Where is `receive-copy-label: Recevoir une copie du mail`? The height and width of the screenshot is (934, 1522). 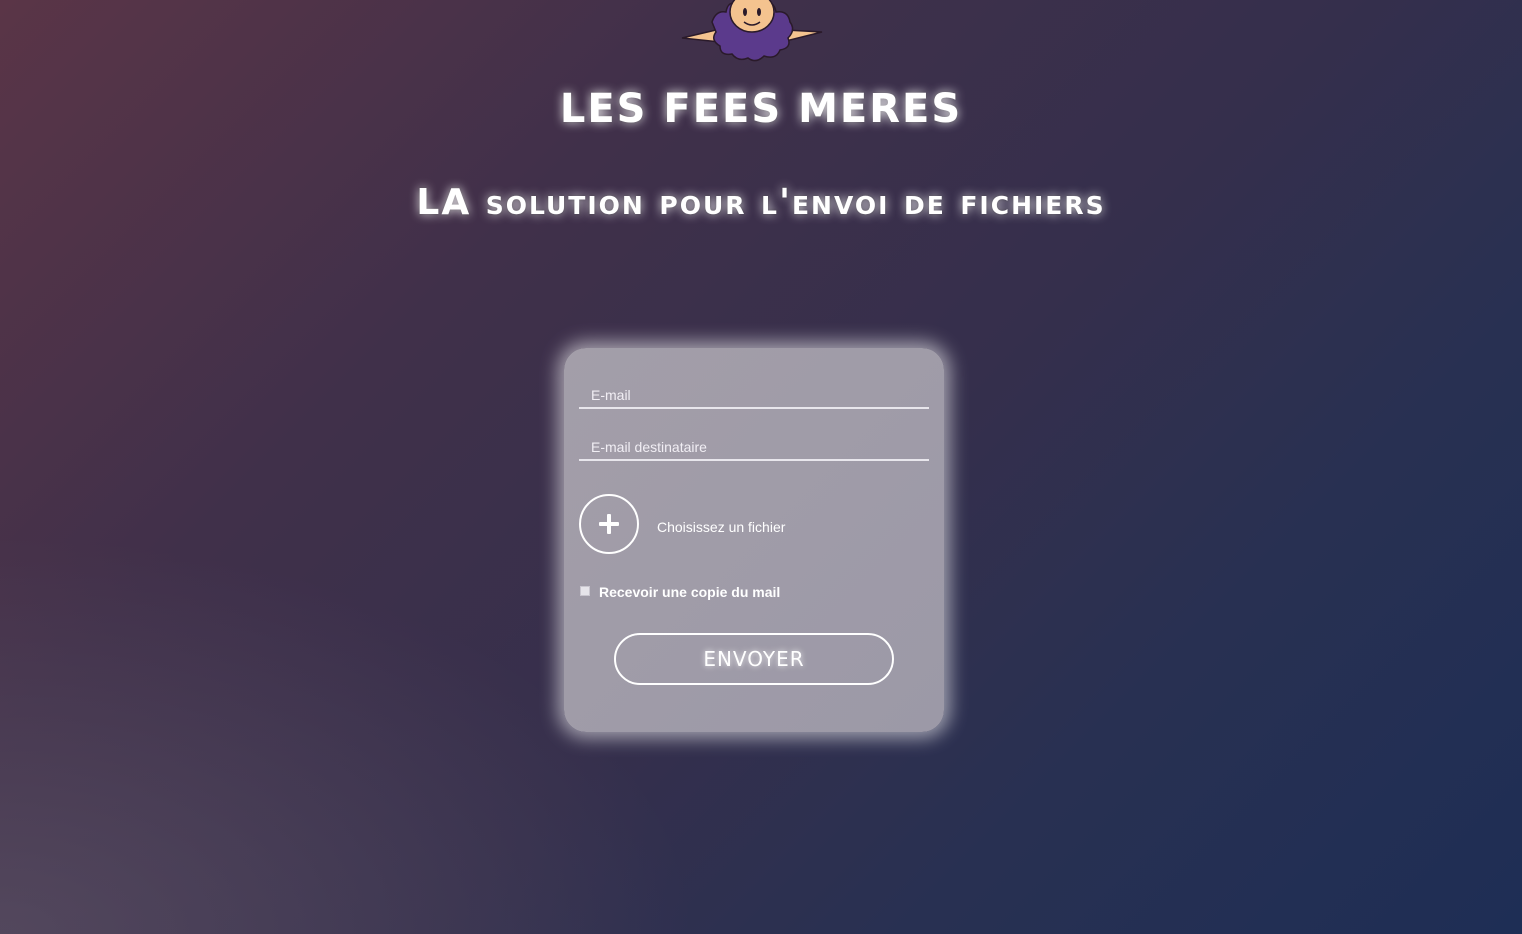 receive-copy-label: Recevoir une copie du mail is located at coordinates (689, 592).